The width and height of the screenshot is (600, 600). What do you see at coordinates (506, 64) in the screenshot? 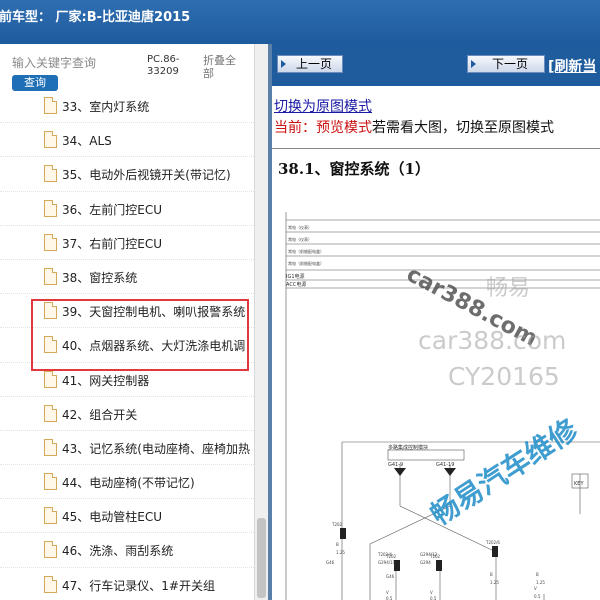
I see `next-page-button: 下一页` at bounding box center [506, 64].